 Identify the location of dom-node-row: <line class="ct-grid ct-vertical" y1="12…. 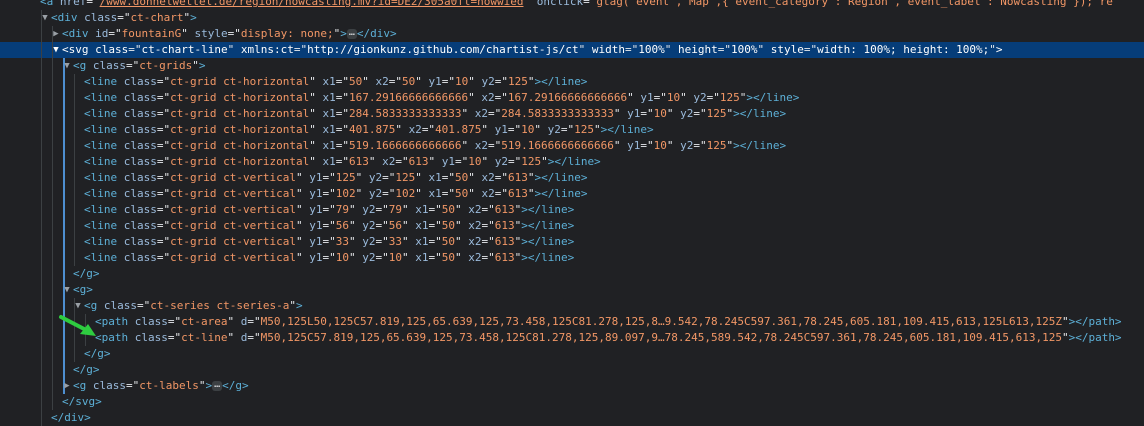
(572, 178).